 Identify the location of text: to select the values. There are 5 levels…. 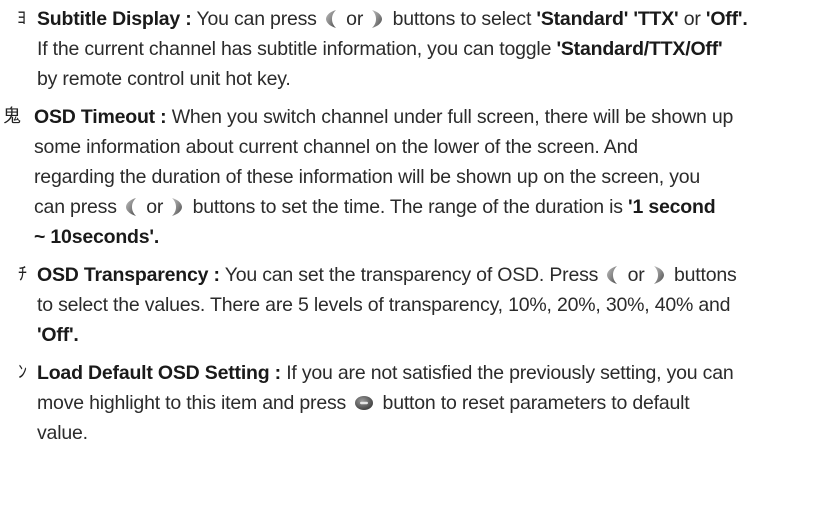
(384, 305).